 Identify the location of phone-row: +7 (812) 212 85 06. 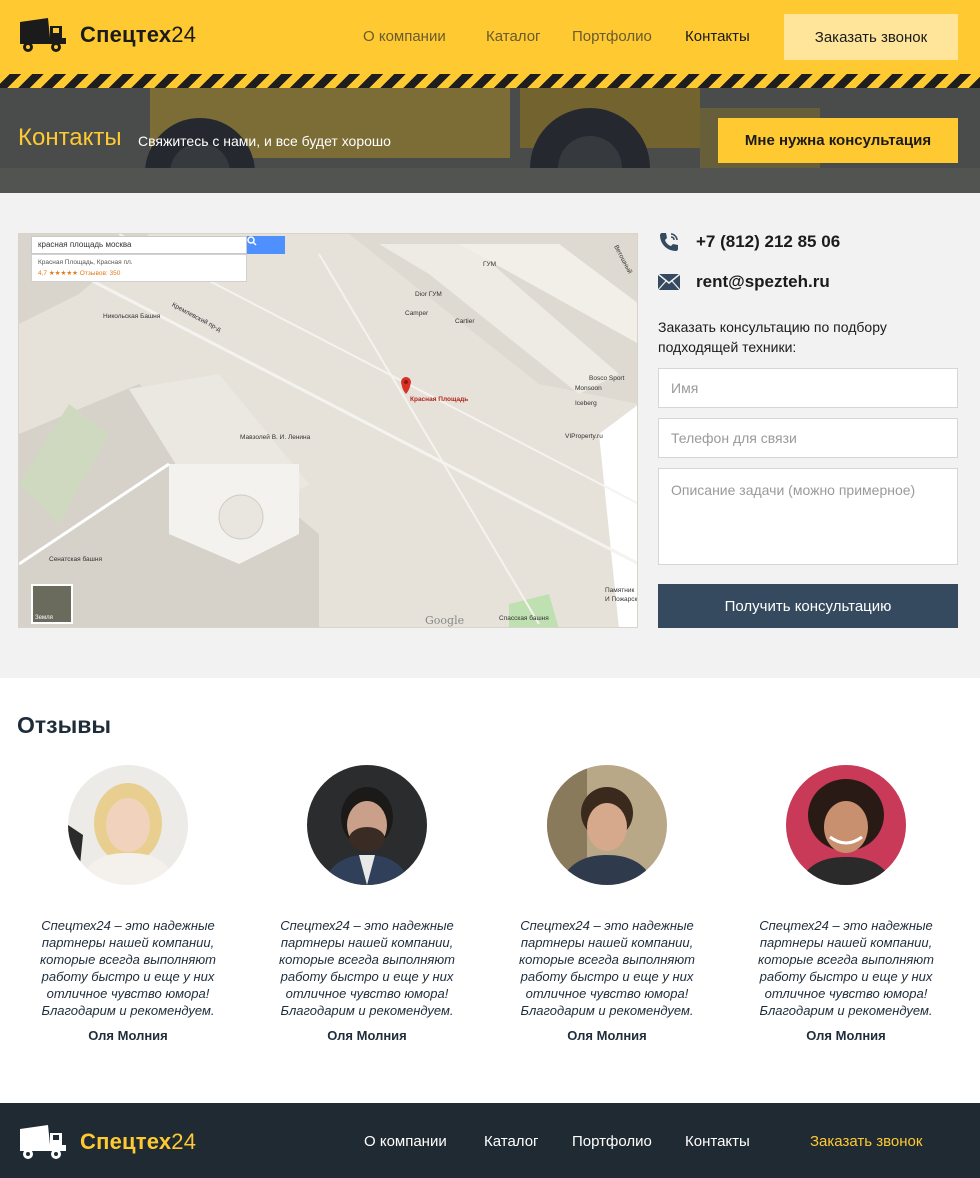
(749, 242).